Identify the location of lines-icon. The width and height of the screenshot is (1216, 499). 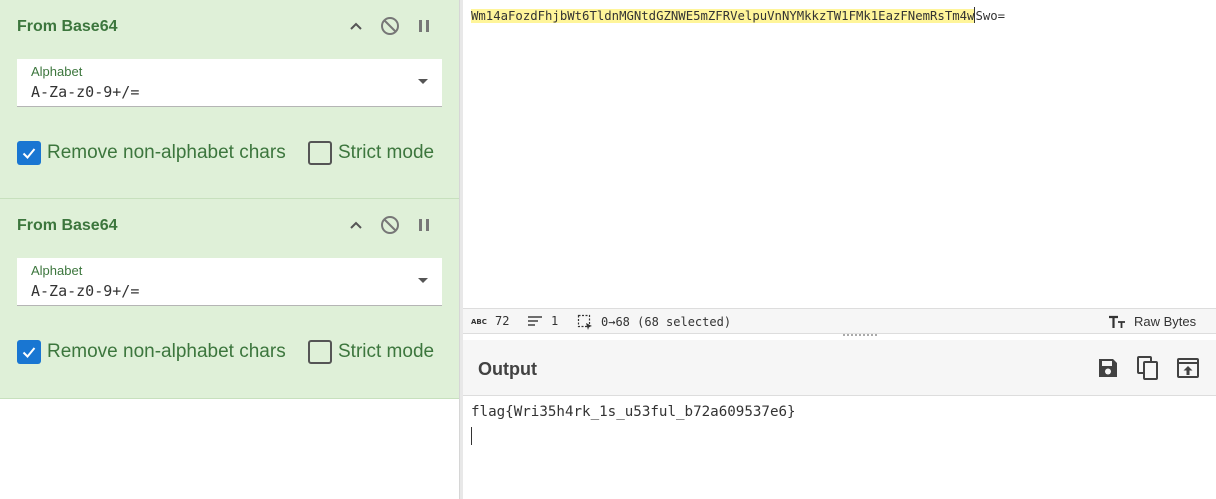
(535, 321).